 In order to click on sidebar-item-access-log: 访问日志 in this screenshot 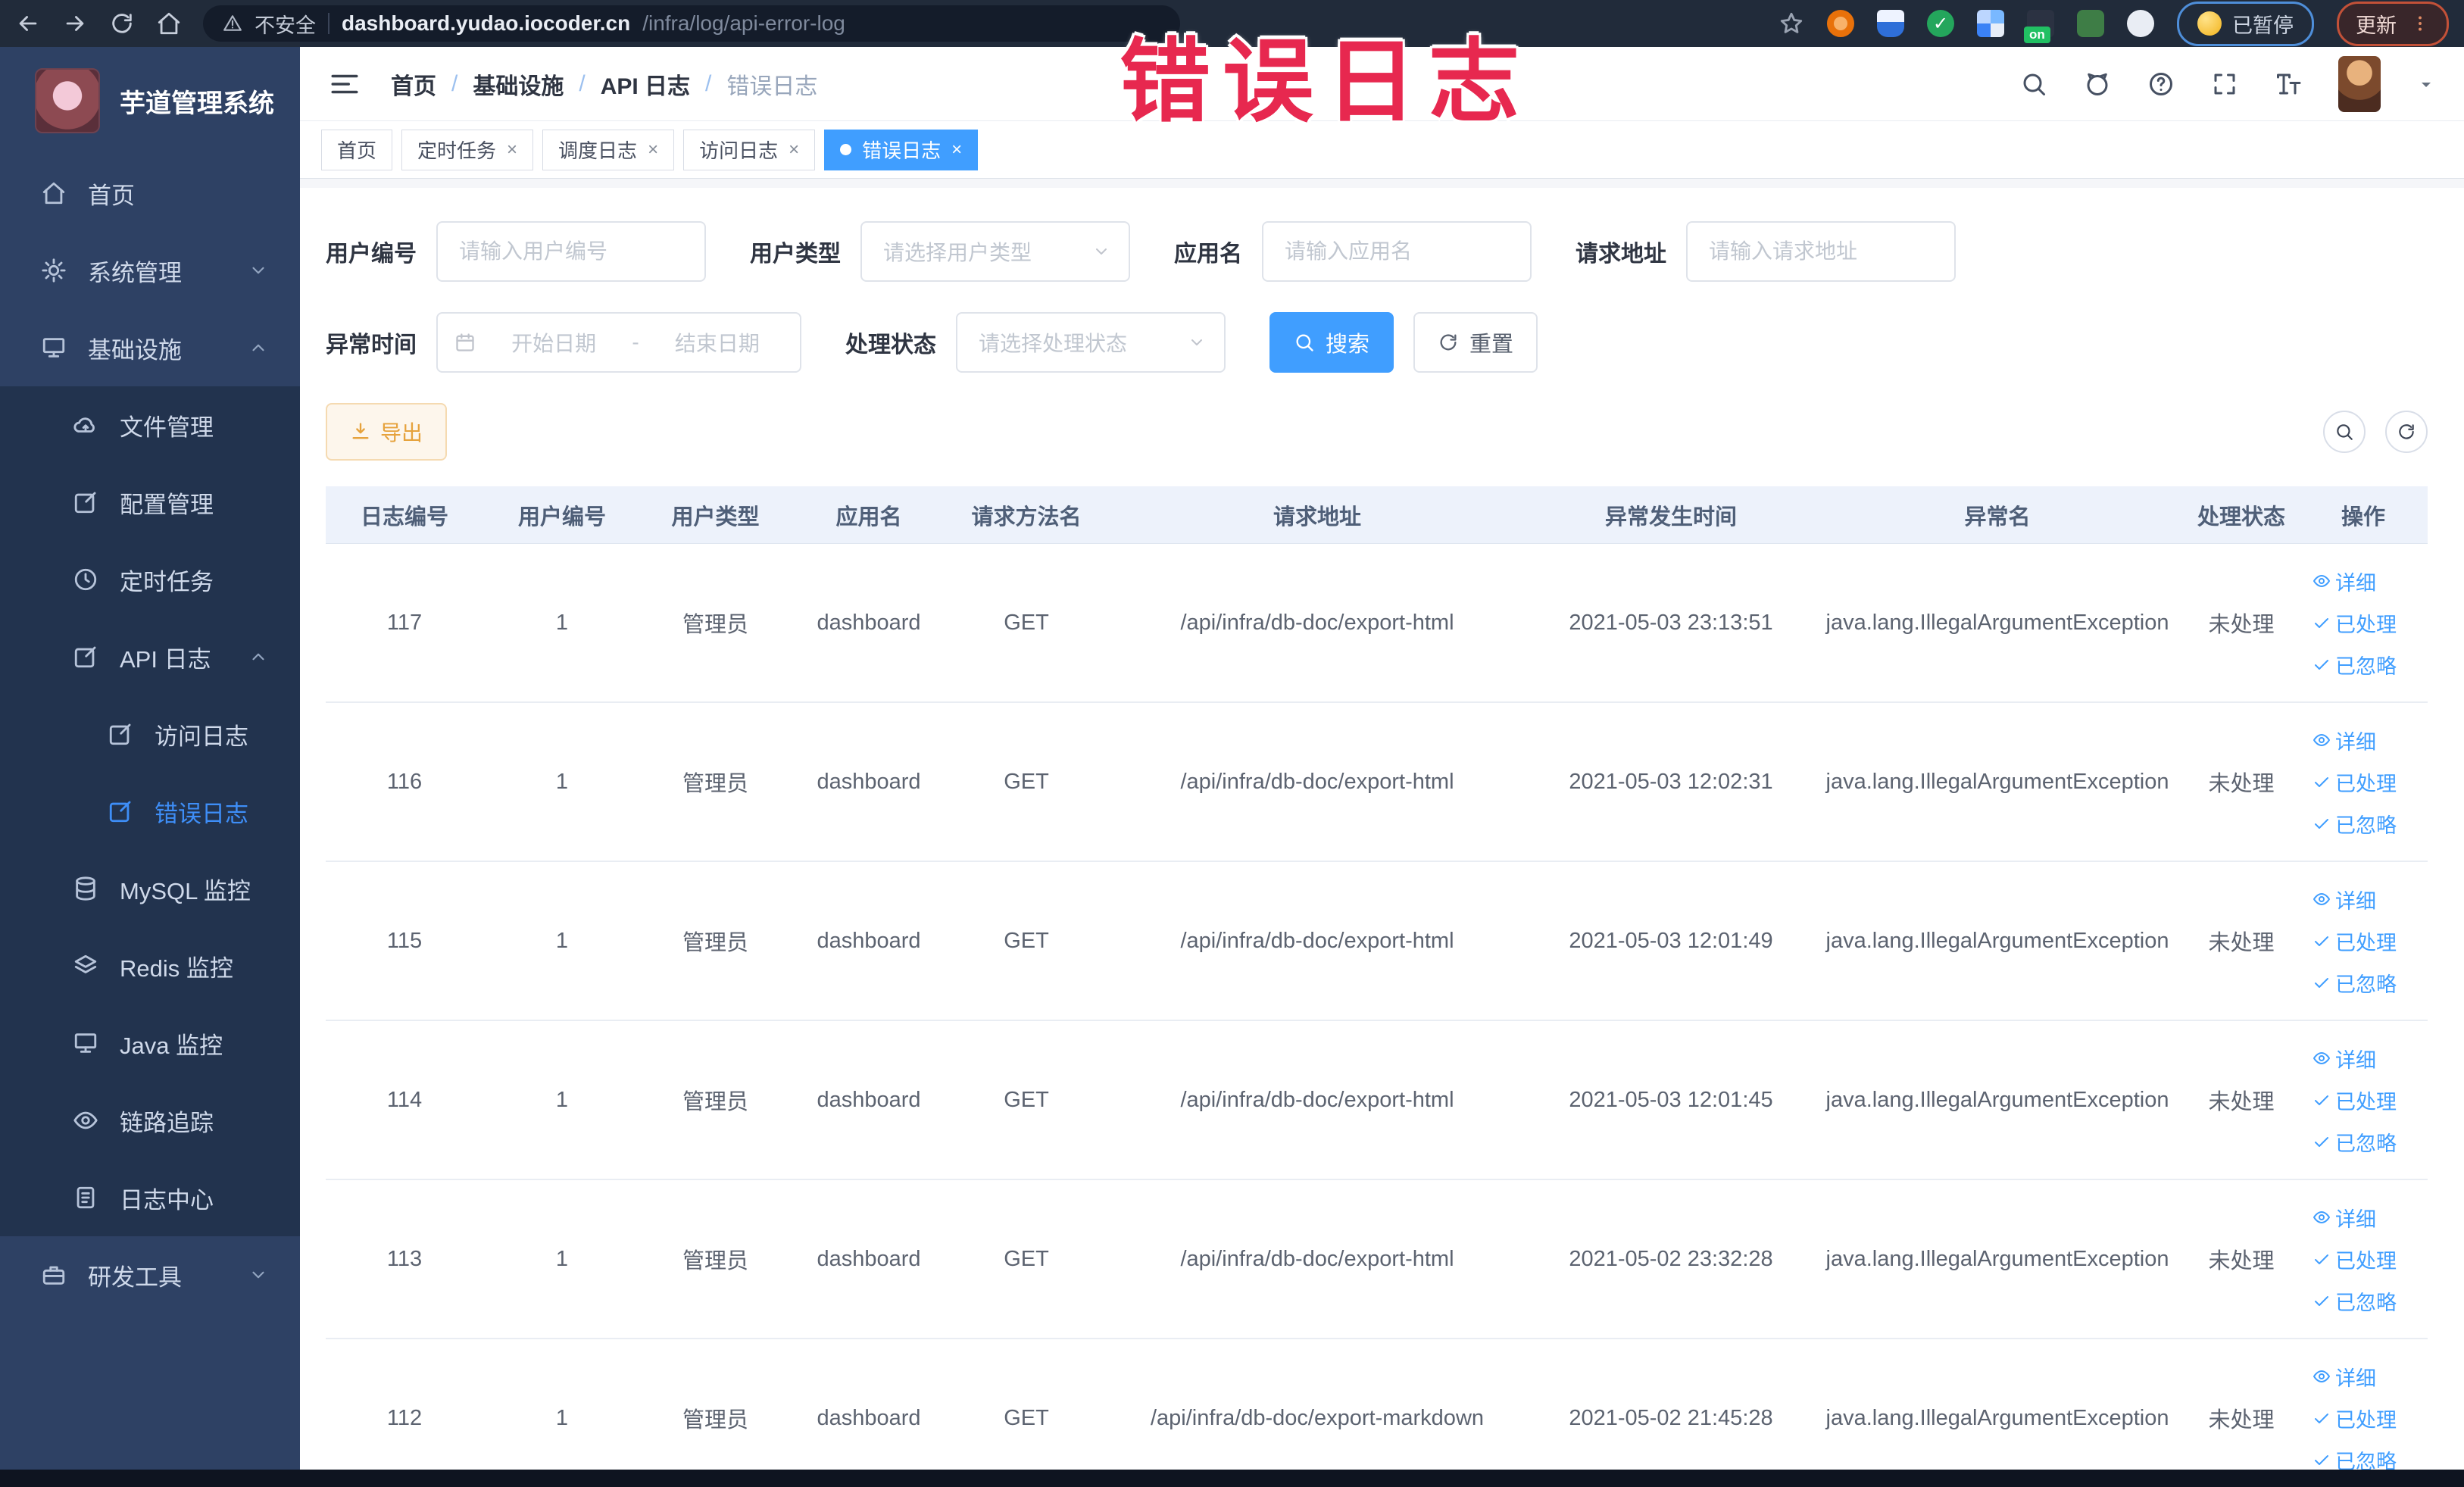, I will do `click(150, 734)`.